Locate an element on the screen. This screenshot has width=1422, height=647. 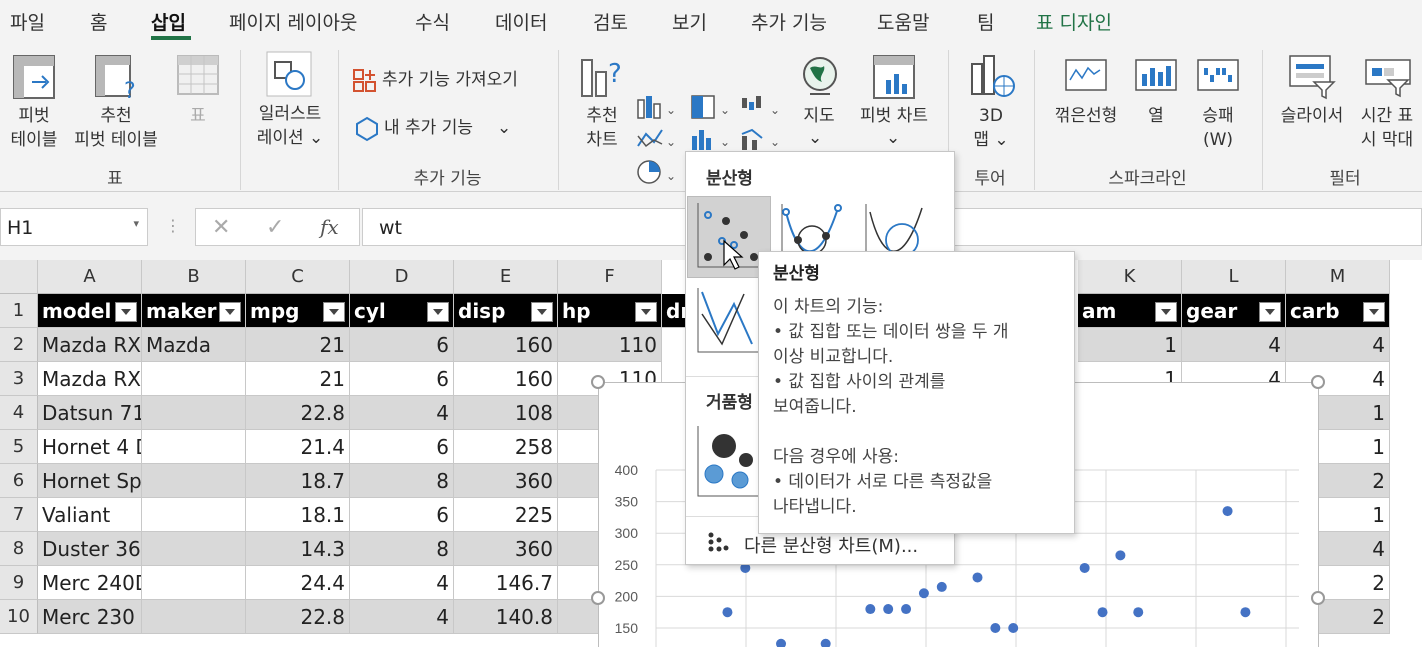
timeline-label: 시간 표시 막대 is located at coordinates (1387, 128).